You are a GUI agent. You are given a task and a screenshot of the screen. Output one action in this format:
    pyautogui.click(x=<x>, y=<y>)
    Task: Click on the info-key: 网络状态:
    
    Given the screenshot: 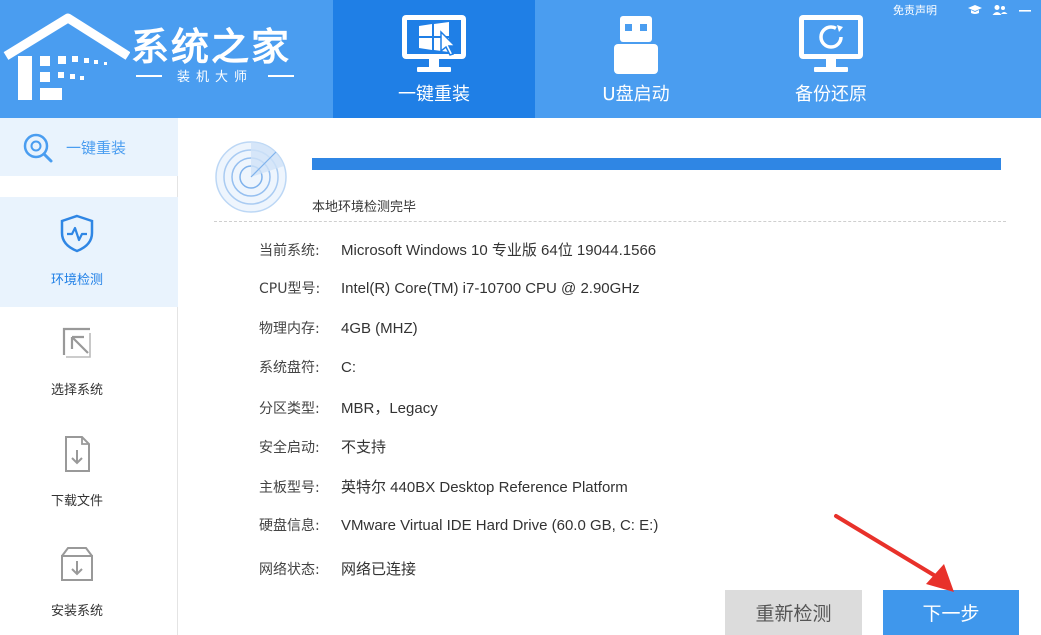 What is the action you would take?
    pyautogui.click(x=289, y=570)
    